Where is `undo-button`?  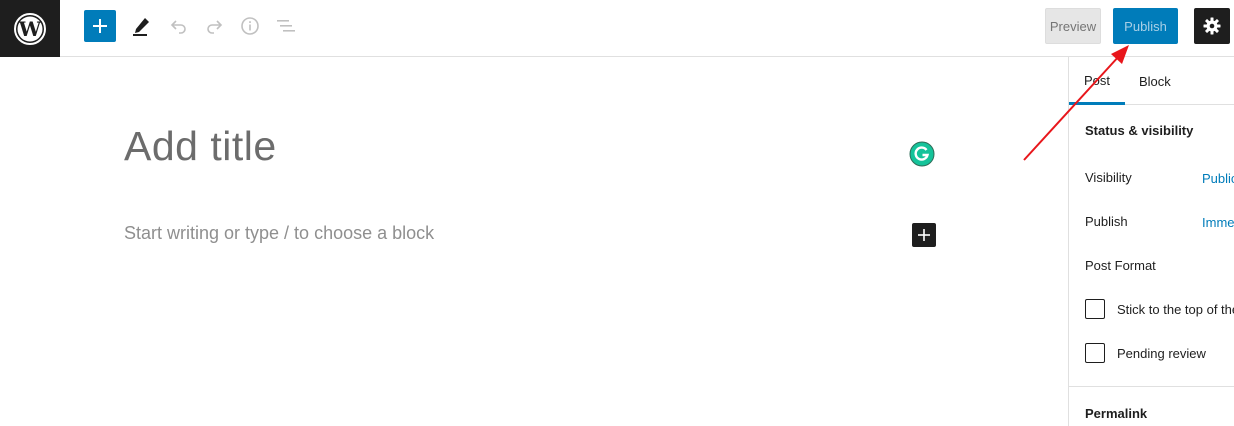
undo-button is located at coordinates (179, 26).